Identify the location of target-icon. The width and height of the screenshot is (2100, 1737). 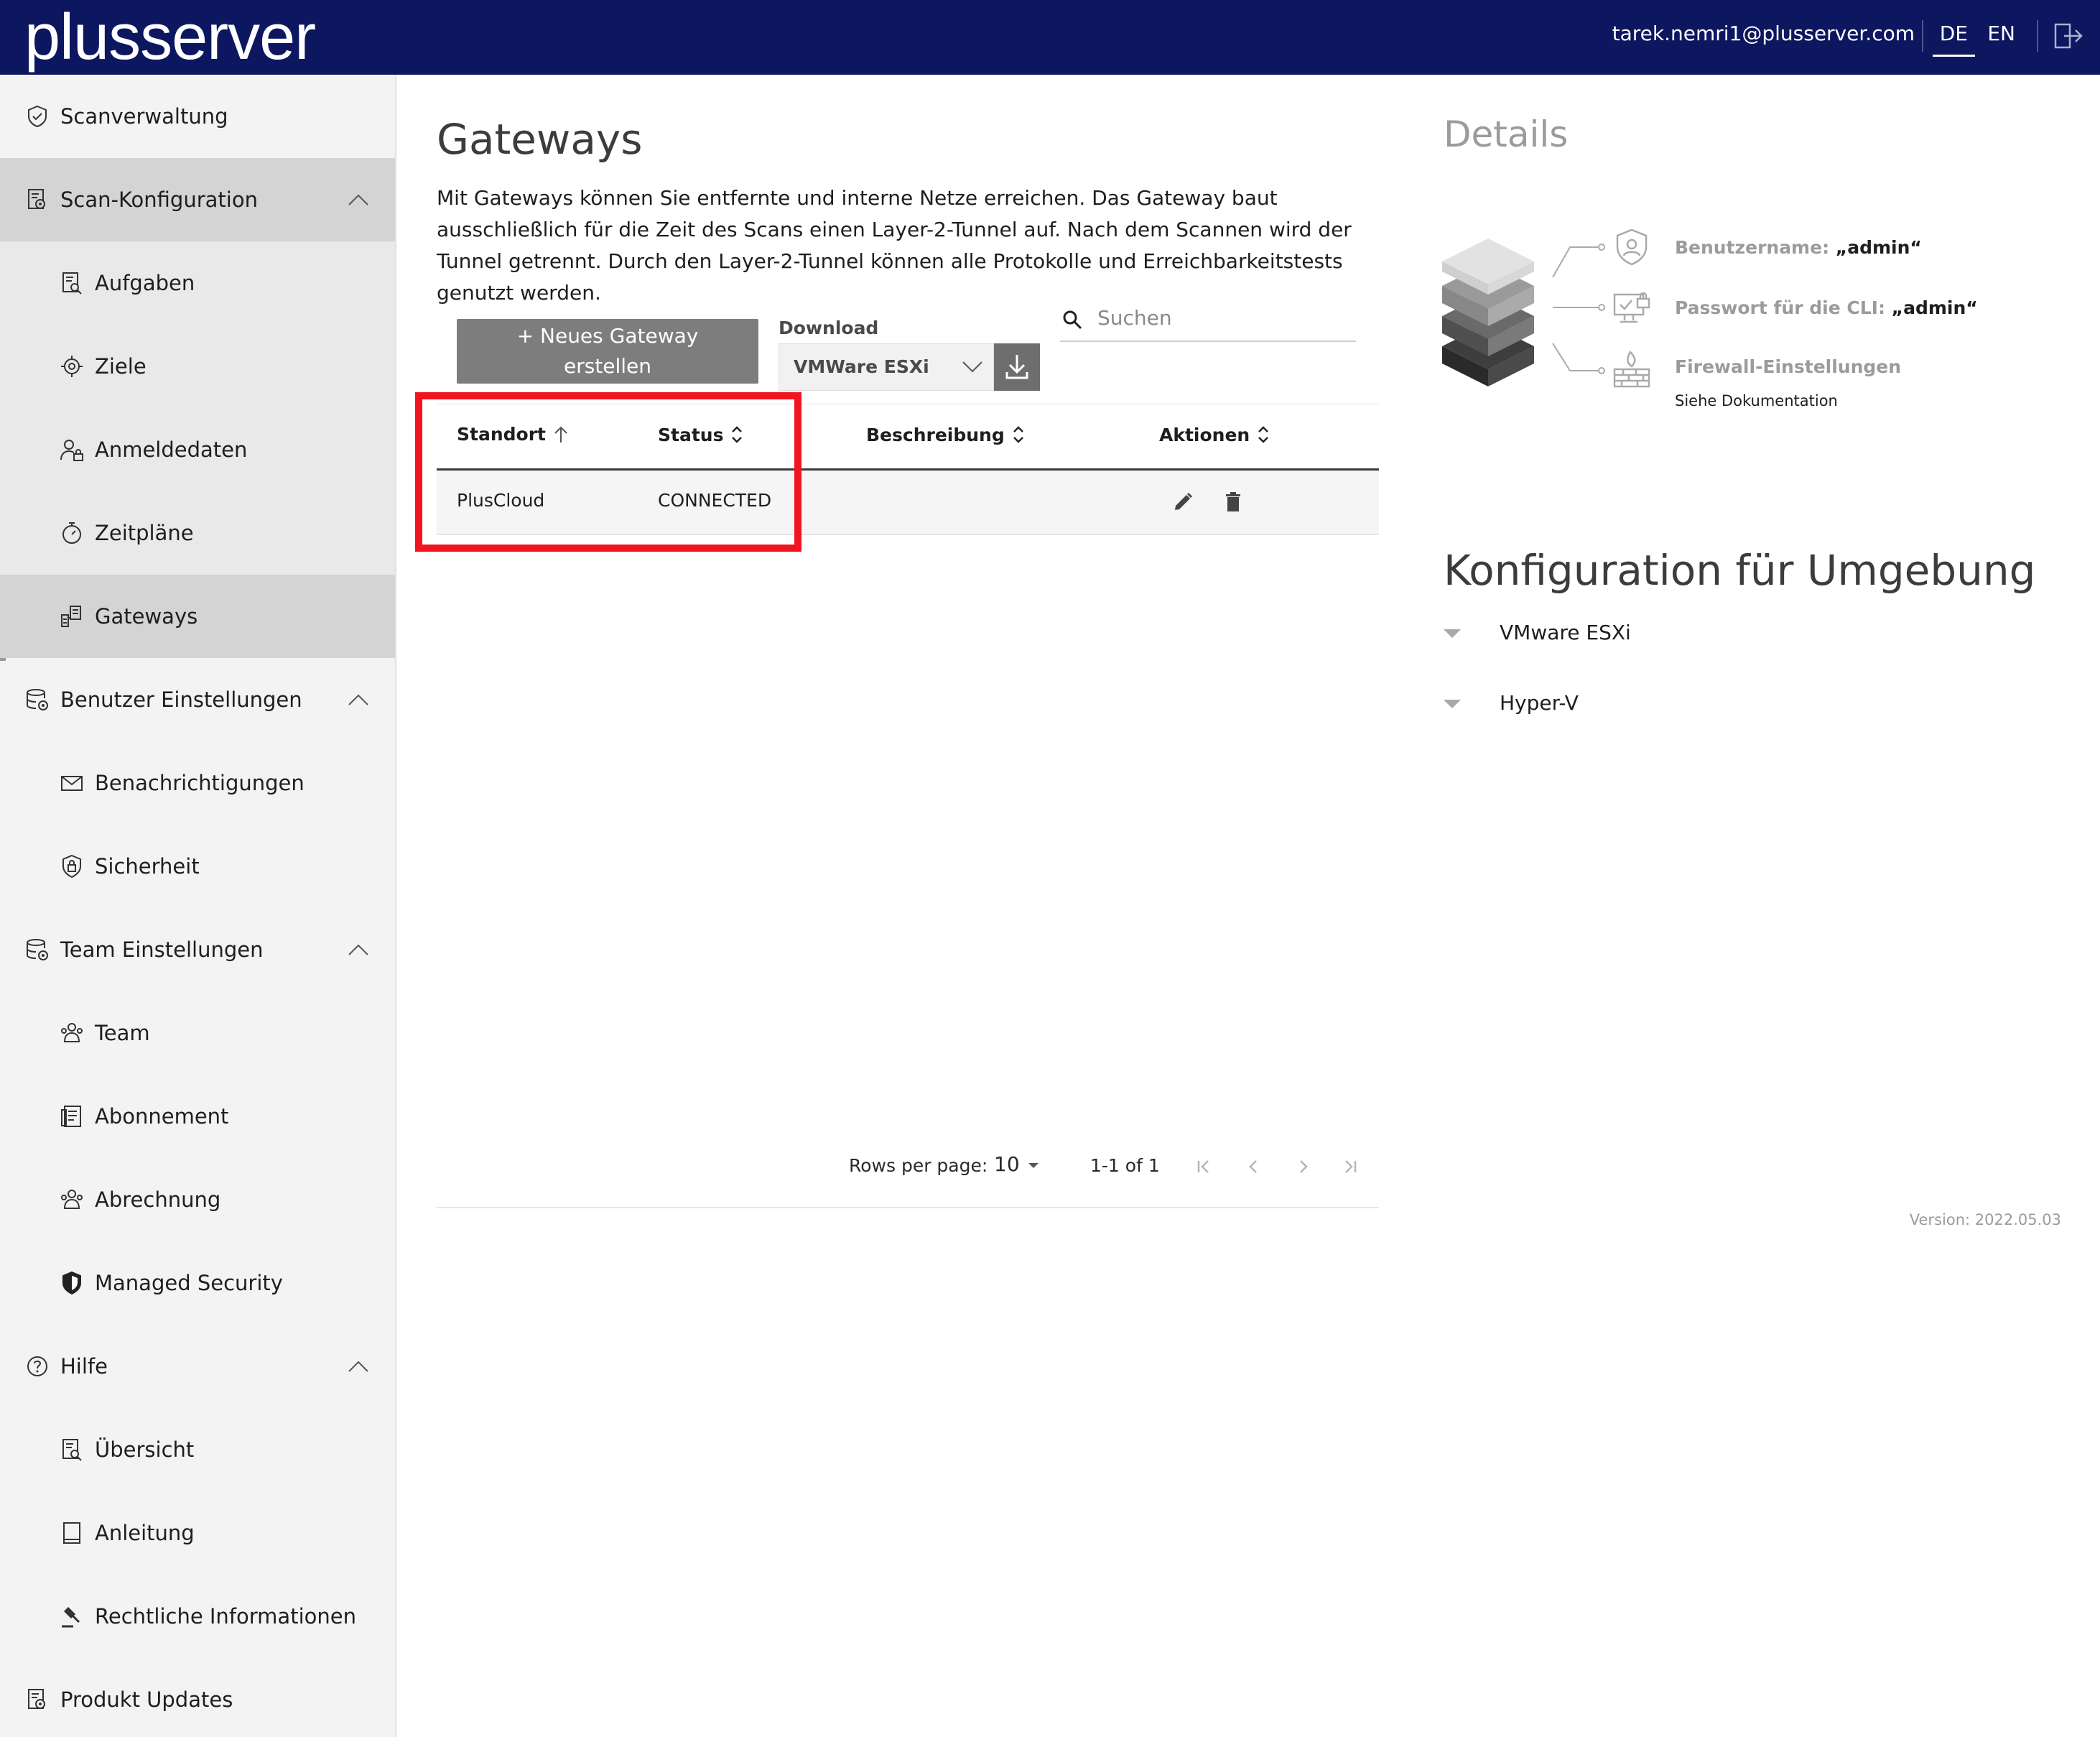
(72, 366).